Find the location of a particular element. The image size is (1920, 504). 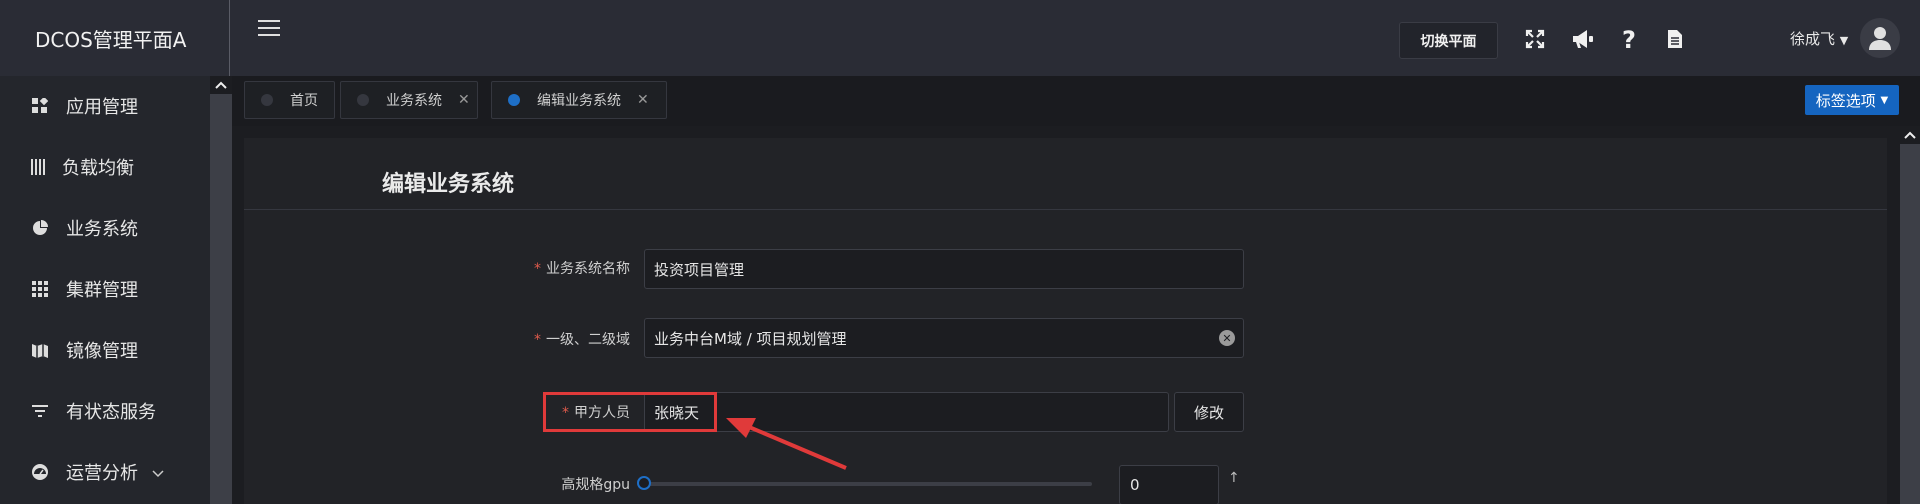

sidebar-item-app-management: 应用管理 is located at coordinates (105, 106).